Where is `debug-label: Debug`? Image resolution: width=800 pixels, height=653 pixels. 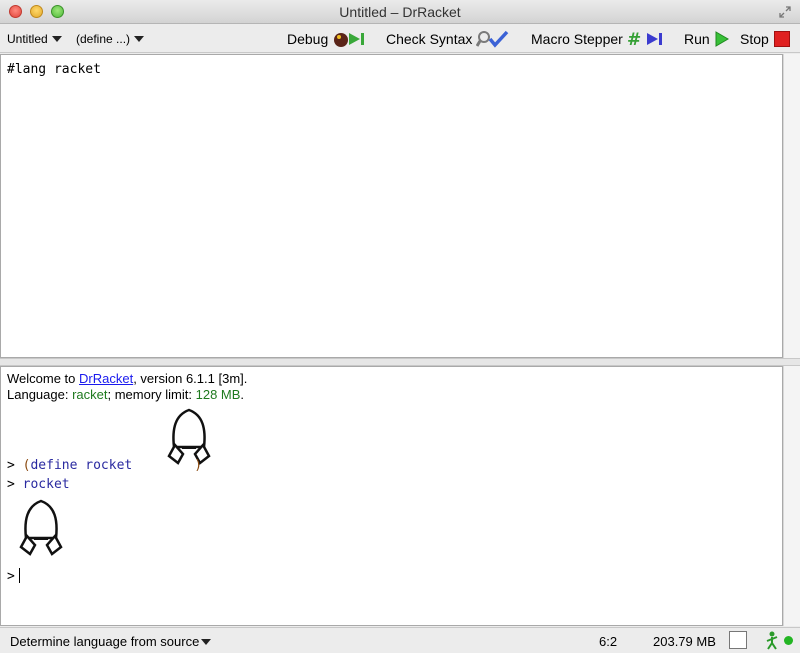
debug-label: Debug is located at coordinates (308, 39).